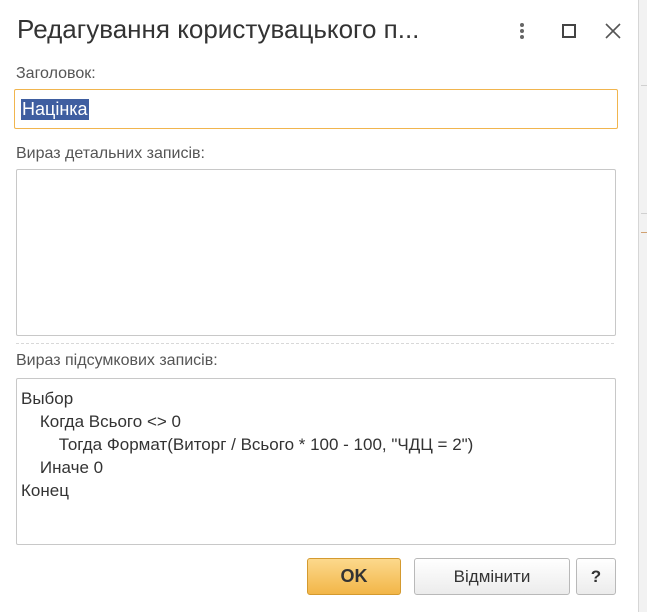 This screenshot has width=647, height=612. Describe the element at coordinates (492, 576) in the screenshot. I see `cancel-button: Відмінити` at that location.